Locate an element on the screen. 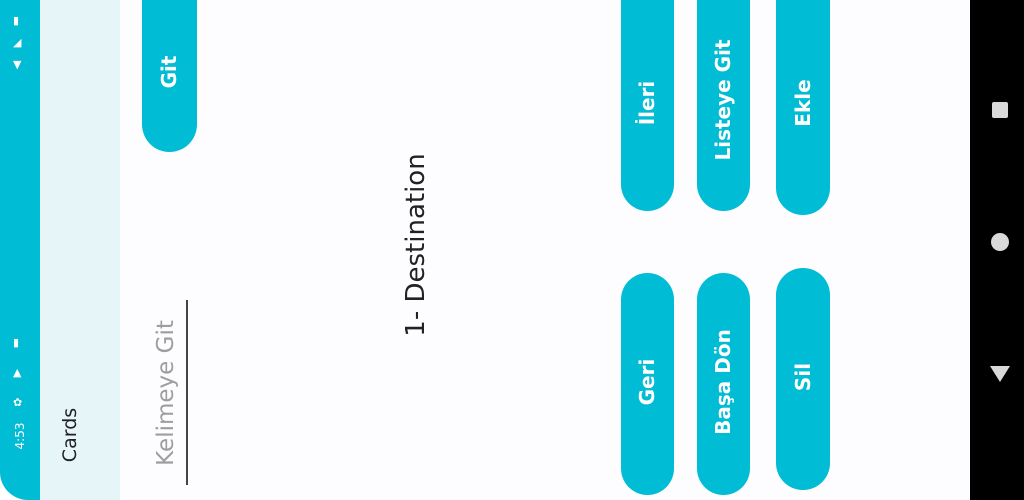 The height and width of the screenshot is (500, 1024). wifi-icon: ▼ is located at coordinates (17, 64).